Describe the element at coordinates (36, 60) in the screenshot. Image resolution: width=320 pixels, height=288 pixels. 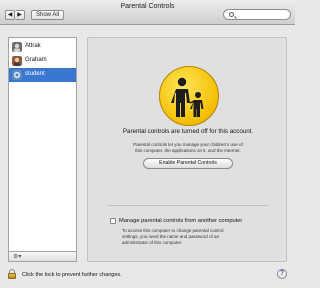
I see `user-name: Graham` at that location.